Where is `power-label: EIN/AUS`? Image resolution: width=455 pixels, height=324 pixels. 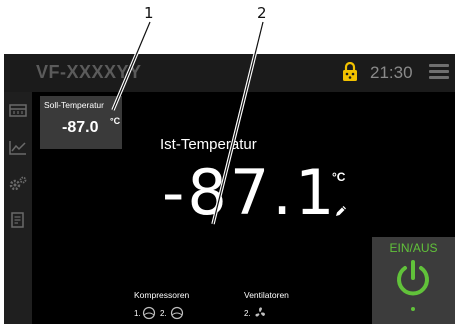 power-label: EIN/AUS is located at coordinates (413, 248).